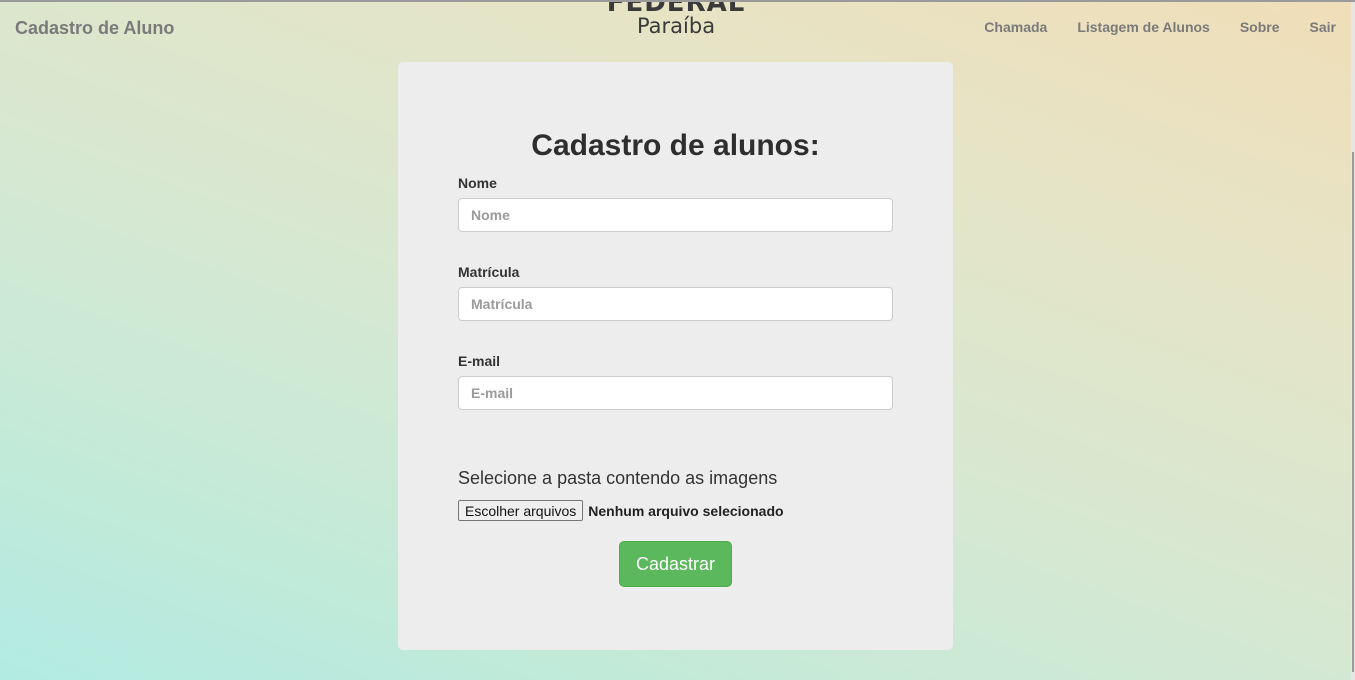  Describe the element at coordinates (1143, 27) in the screenshot. I see `nav-link-listagem-de-alunos: Listagem de Alunos` at that location.